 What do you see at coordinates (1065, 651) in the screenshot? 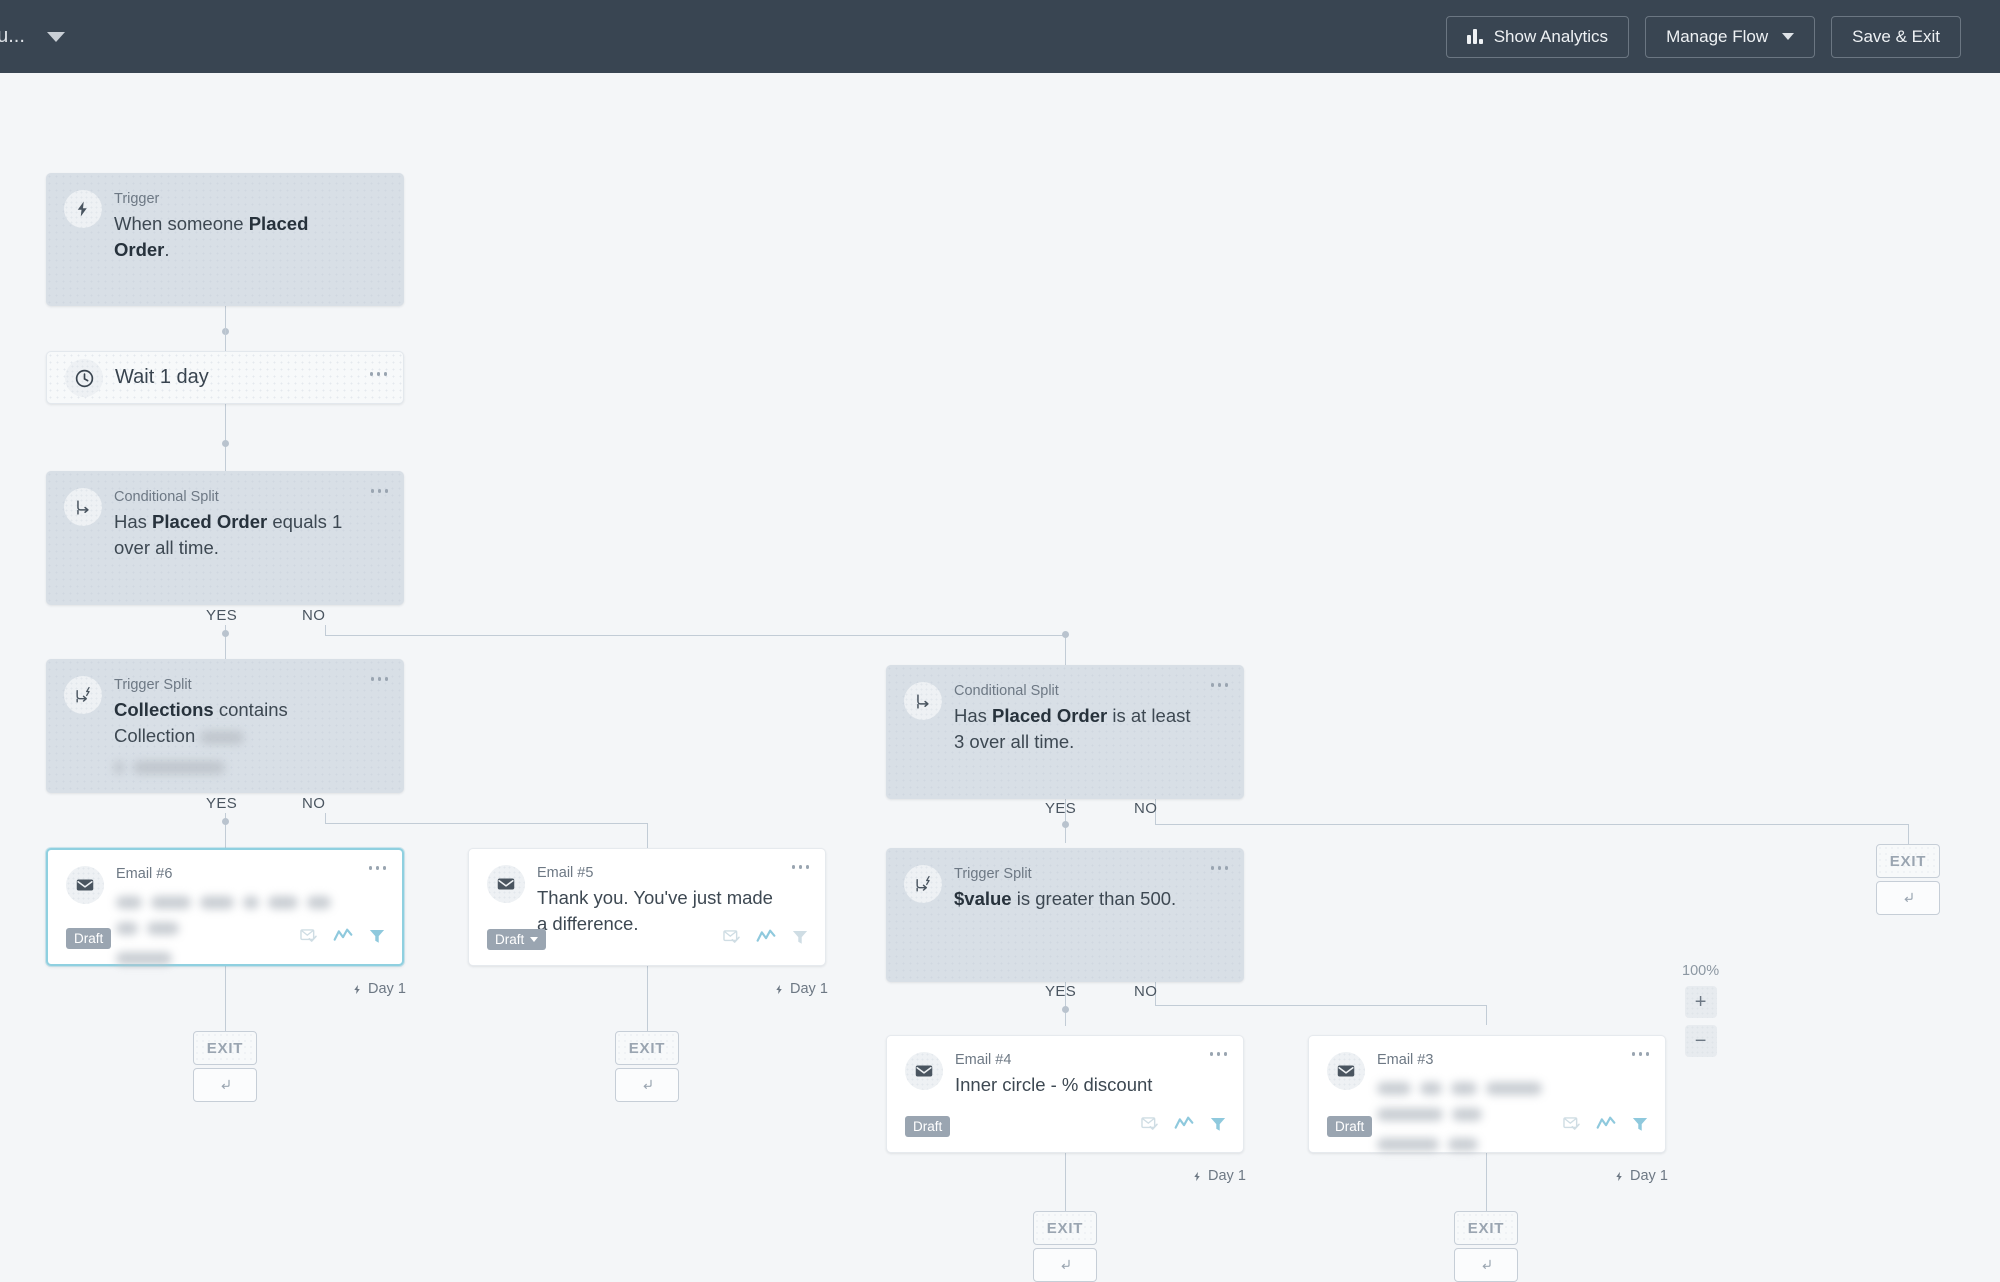
I see `connector-split1-no-down` at bounding box center [1065, 651].